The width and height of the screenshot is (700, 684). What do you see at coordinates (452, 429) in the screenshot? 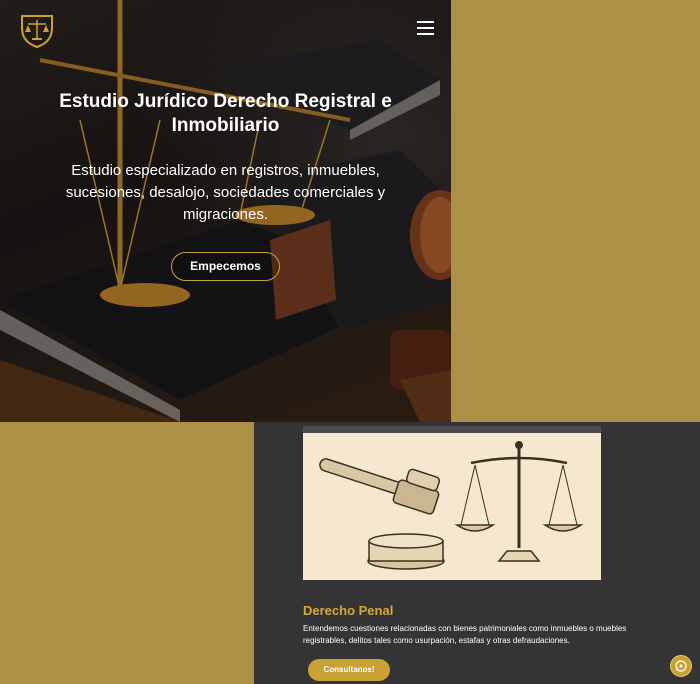
I see `card-image-top-border` at bounding box center [452, 429].